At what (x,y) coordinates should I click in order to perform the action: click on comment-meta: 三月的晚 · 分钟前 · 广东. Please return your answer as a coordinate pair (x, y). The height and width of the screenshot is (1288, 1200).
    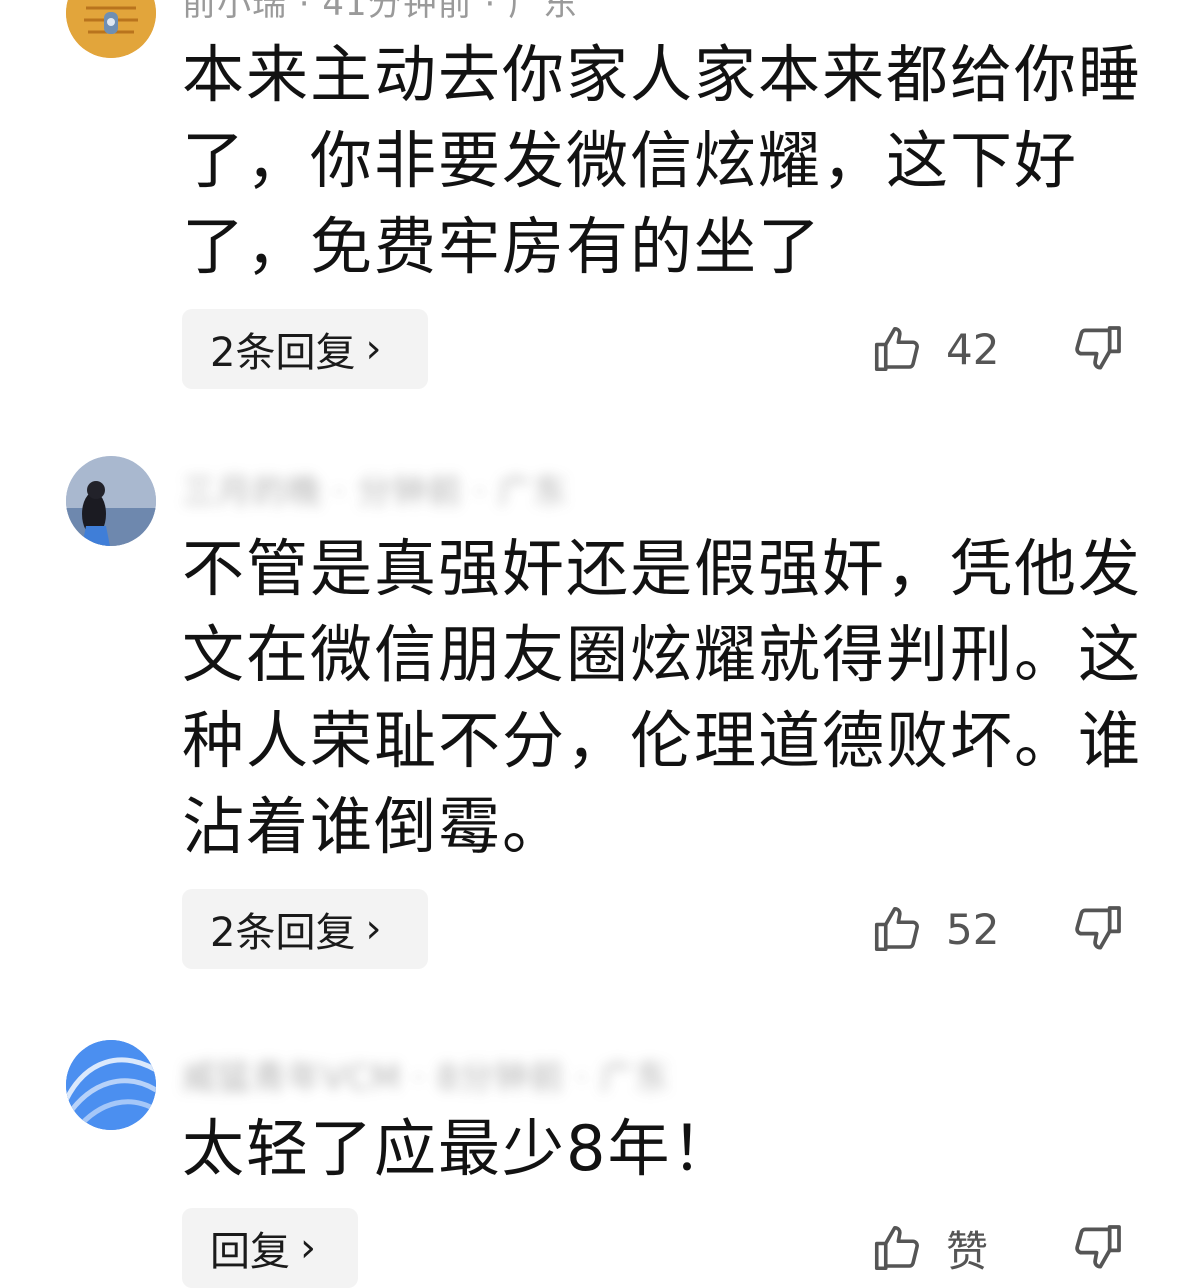
    Looking at the image, I should click on (375, 492).